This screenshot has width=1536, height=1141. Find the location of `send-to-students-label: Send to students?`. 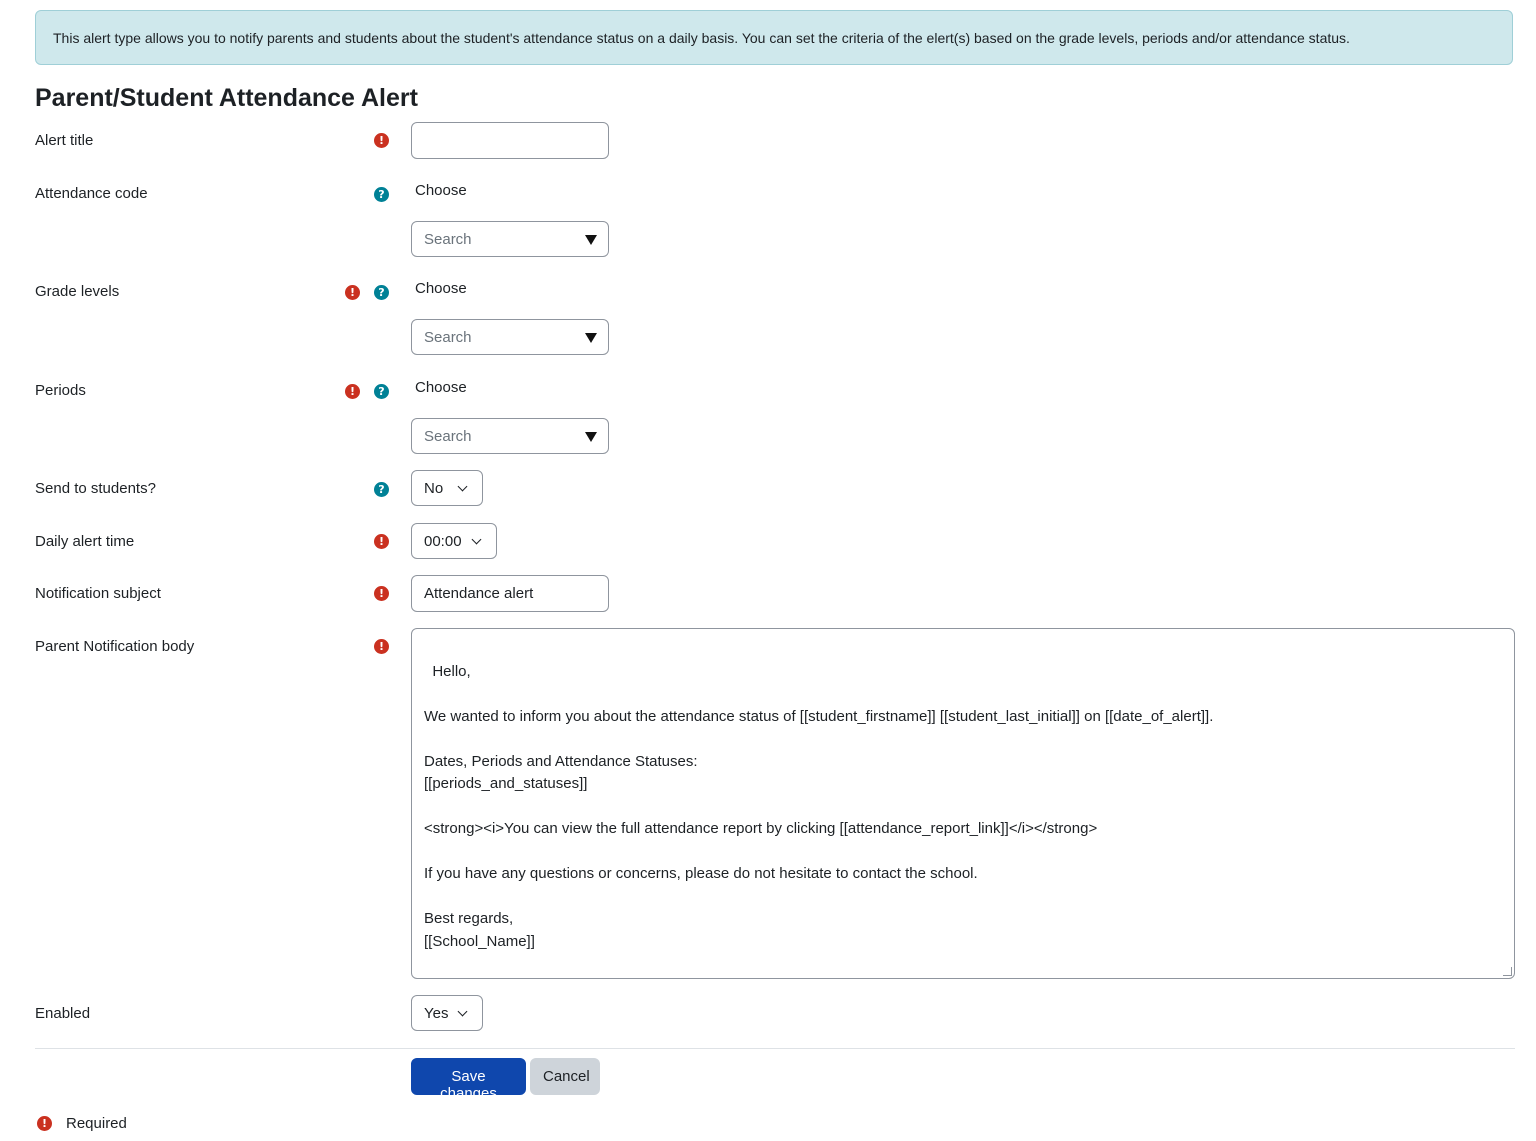

send-to-students-label: Send to students? is located at coordinates (95, 488).